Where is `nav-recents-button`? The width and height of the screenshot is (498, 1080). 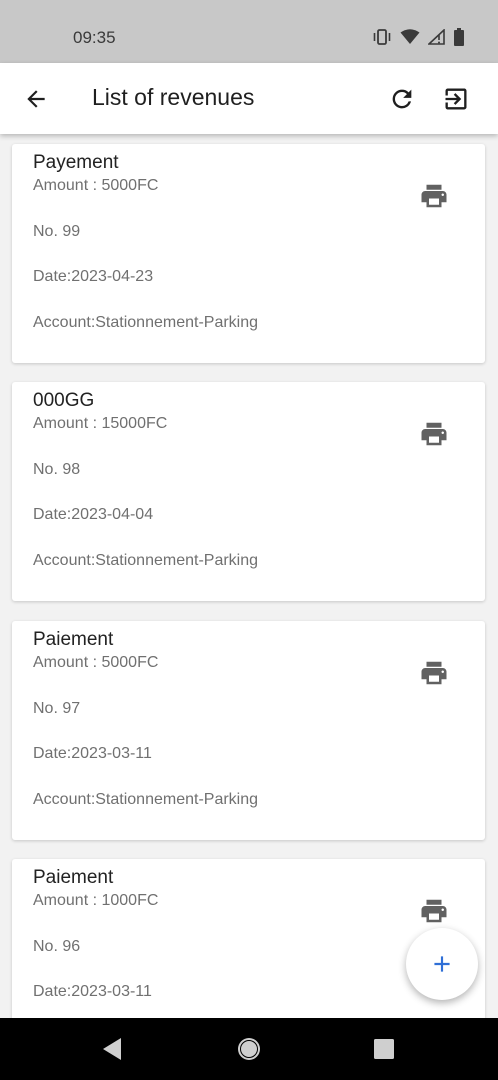 nav-recents-button is located at coordinates (384, 1049).